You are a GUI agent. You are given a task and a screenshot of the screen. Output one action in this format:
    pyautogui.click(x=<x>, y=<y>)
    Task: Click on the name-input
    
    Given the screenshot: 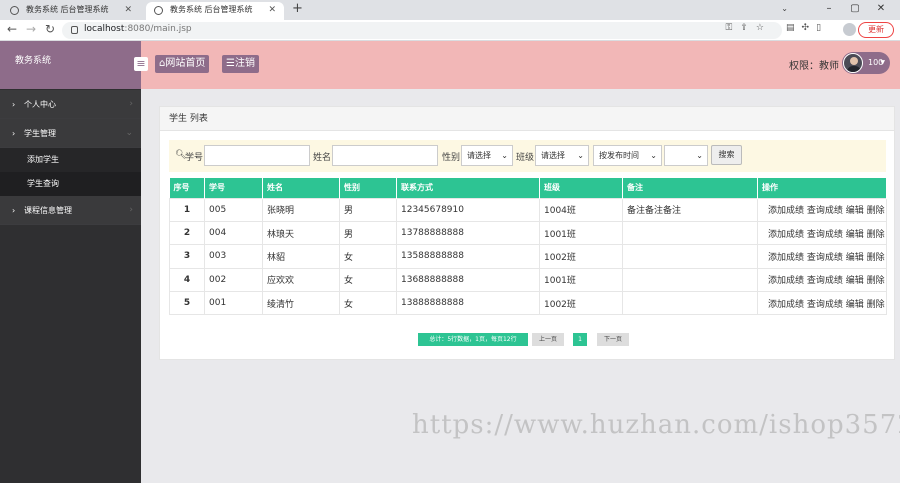 What is the action you would take?
    pyautogui.click(x=385, y=155)
    